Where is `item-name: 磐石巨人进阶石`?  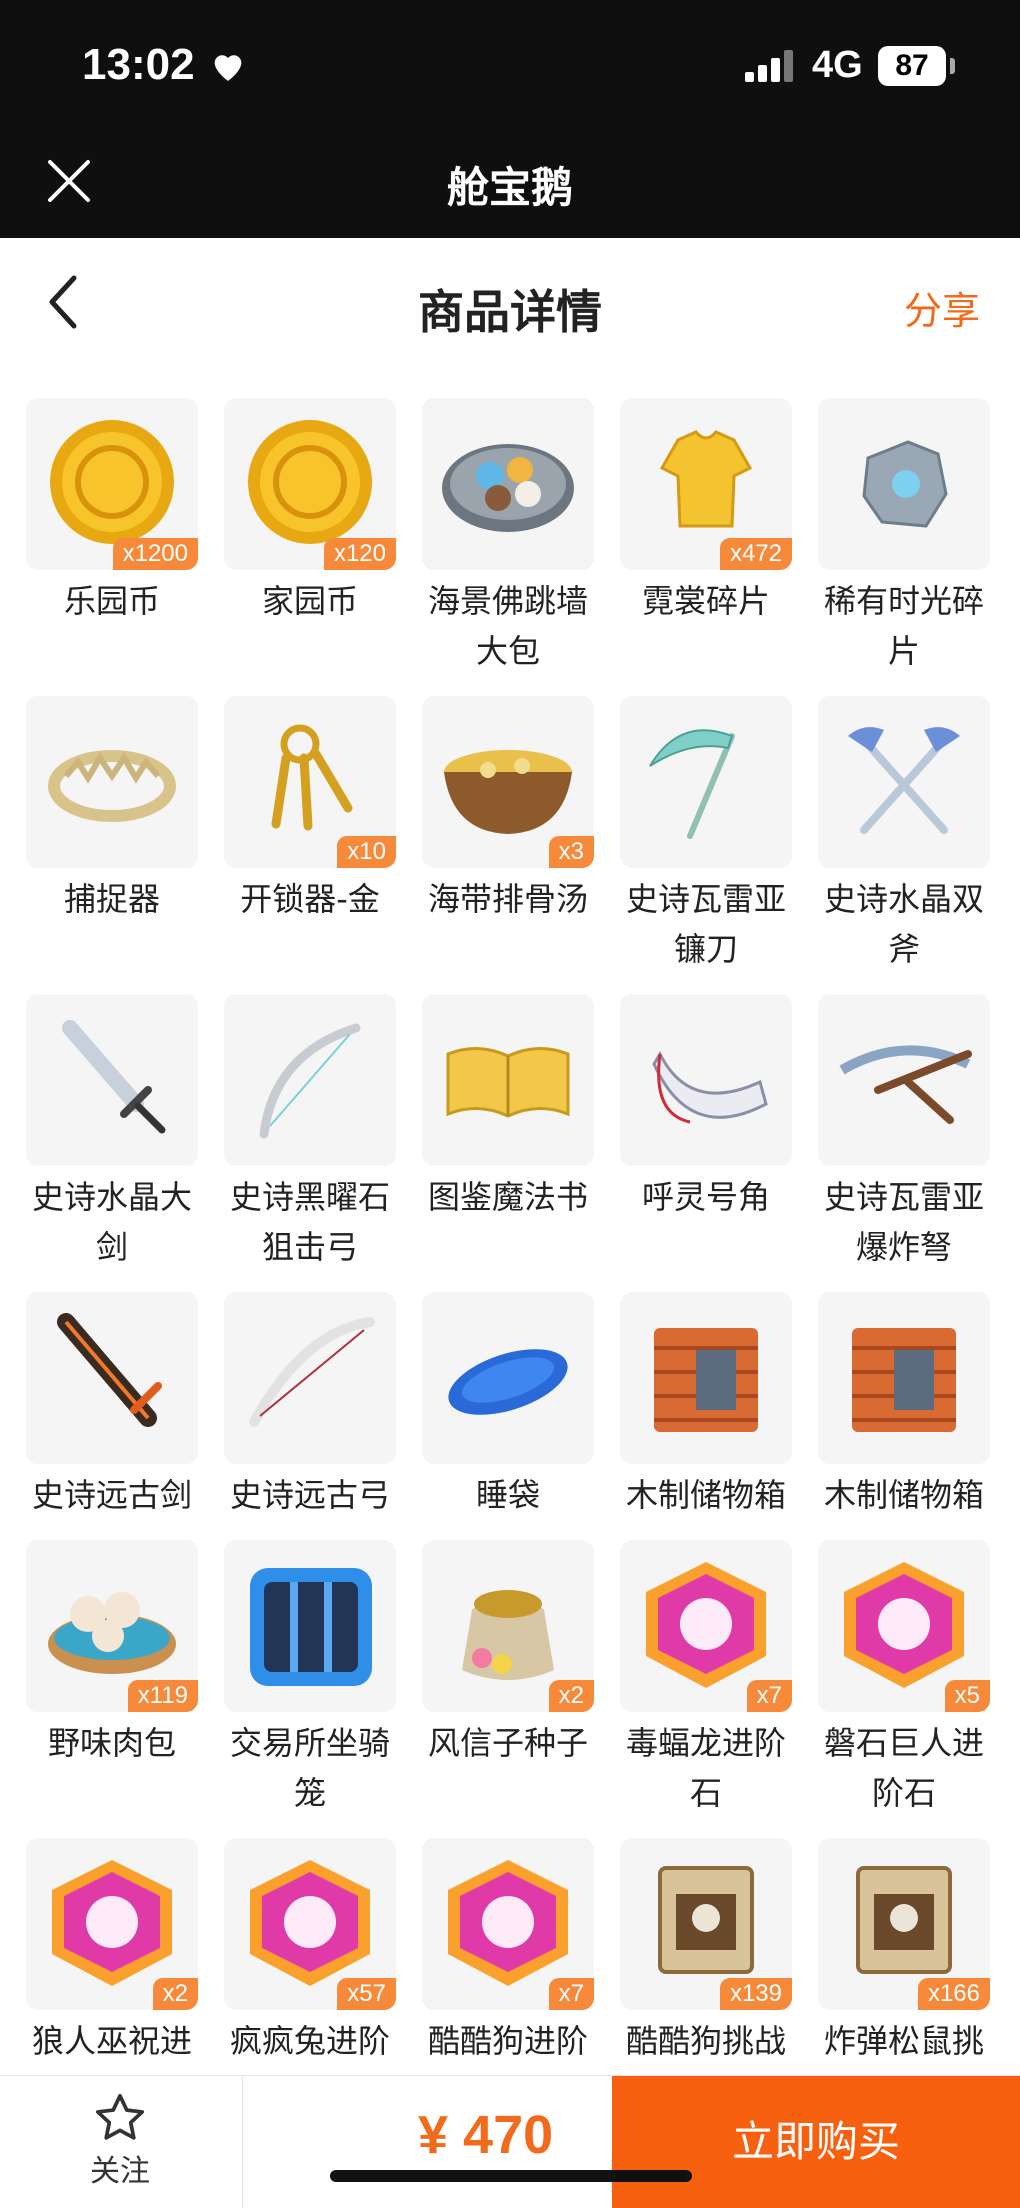
item-name: 磐石巨人进阶石 is located at coordinates (903, 1768).